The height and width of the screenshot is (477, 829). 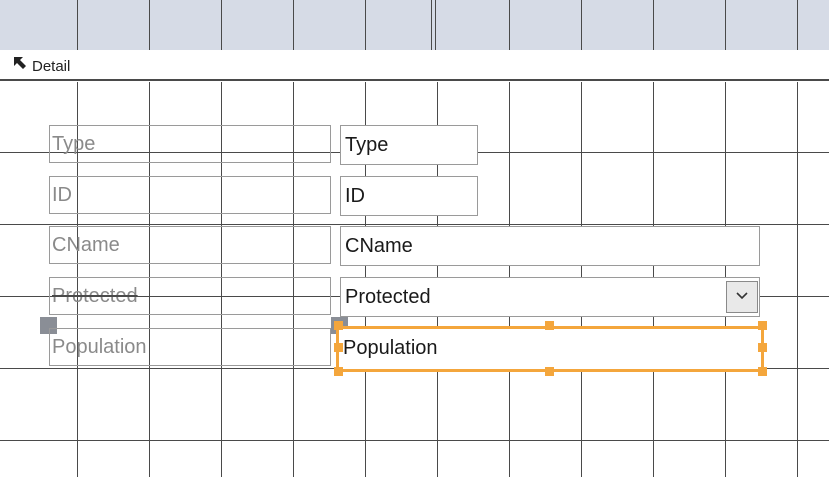 I want to click on population-field: Population, so click(x=550, y=349).